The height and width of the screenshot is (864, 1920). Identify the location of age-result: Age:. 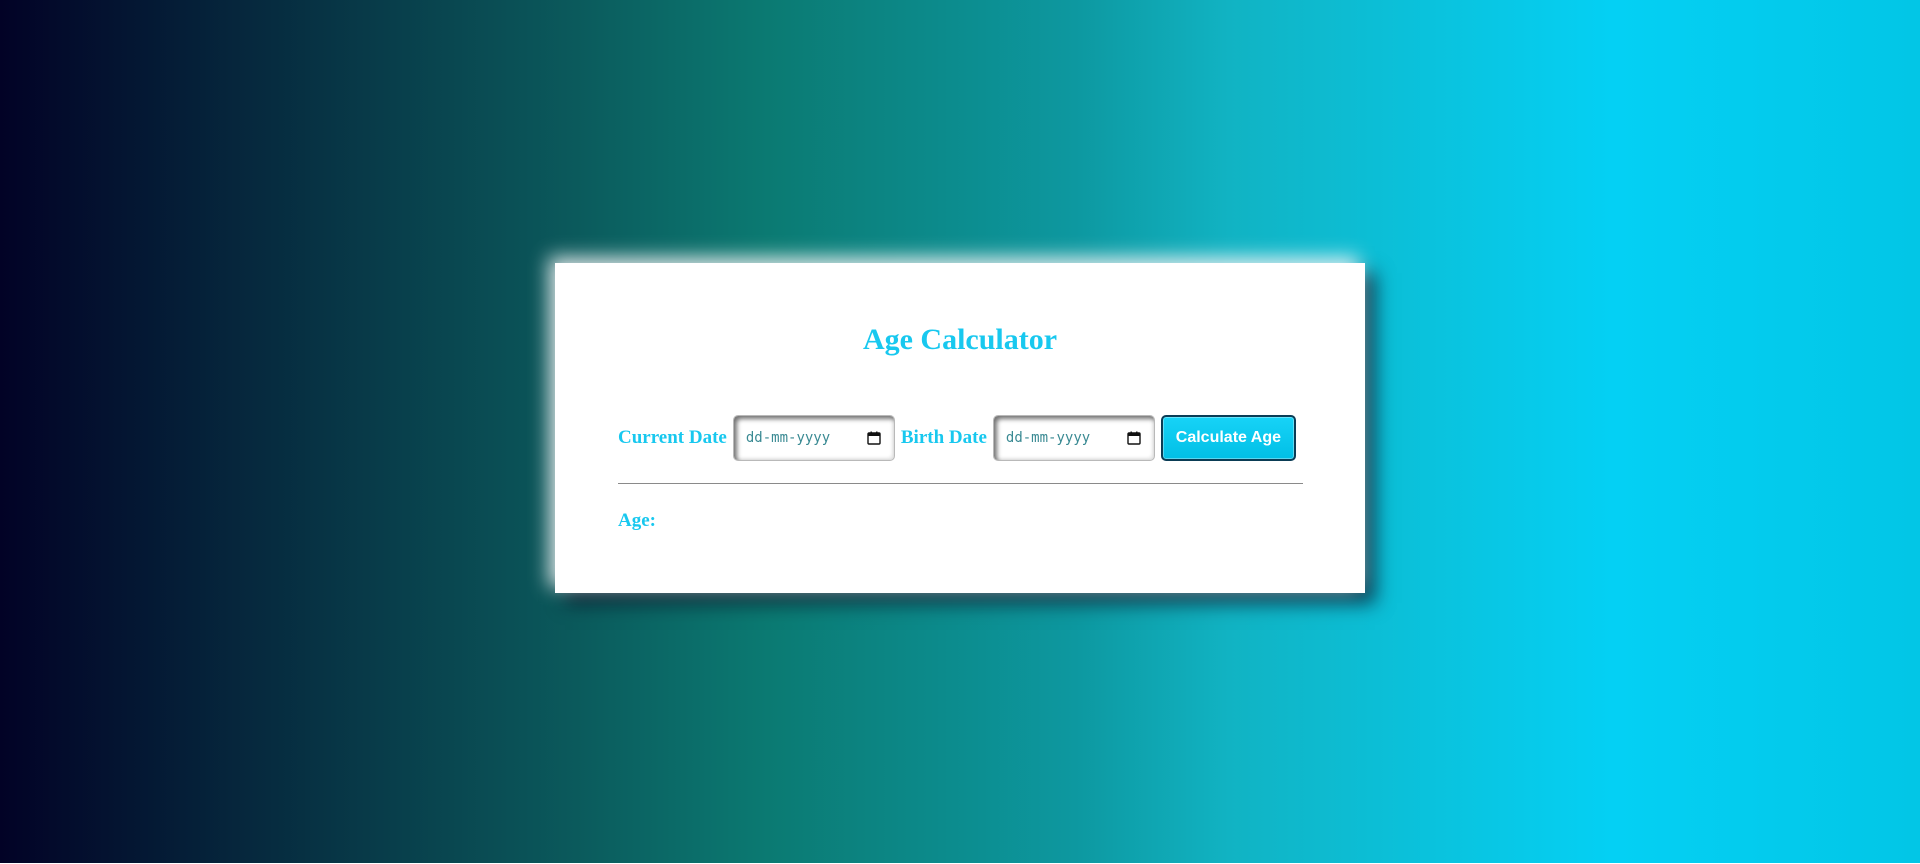
(637, 521).